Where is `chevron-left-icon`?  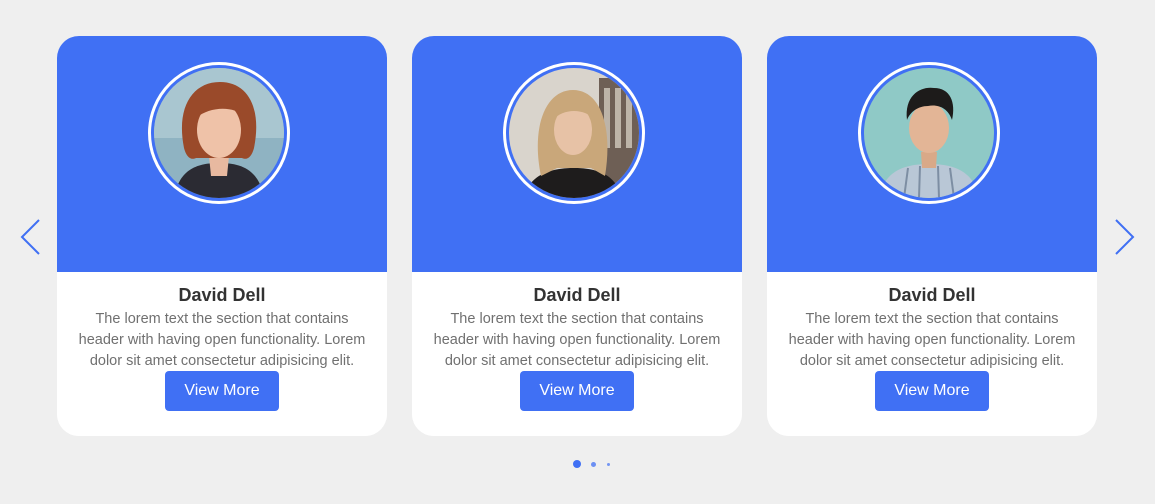
chevron-left-icon is located at coordinates (30, 237).